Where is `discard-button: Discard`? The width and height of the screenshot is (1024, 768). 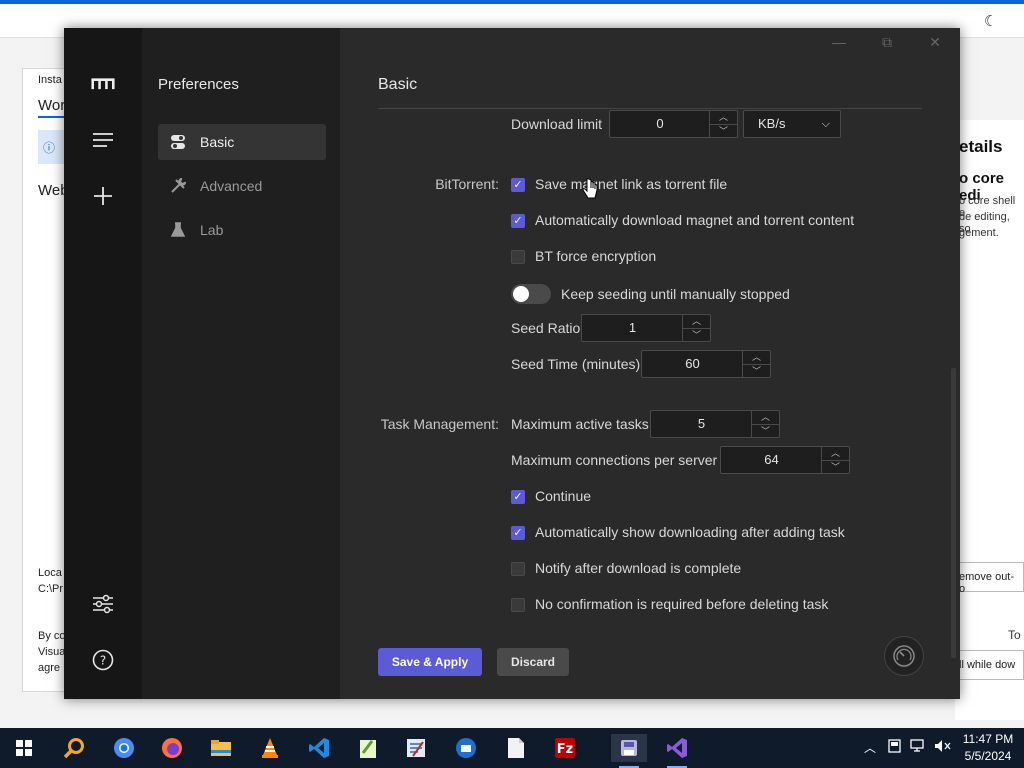 discard-button: Discard is located at coordinates (533, 662).